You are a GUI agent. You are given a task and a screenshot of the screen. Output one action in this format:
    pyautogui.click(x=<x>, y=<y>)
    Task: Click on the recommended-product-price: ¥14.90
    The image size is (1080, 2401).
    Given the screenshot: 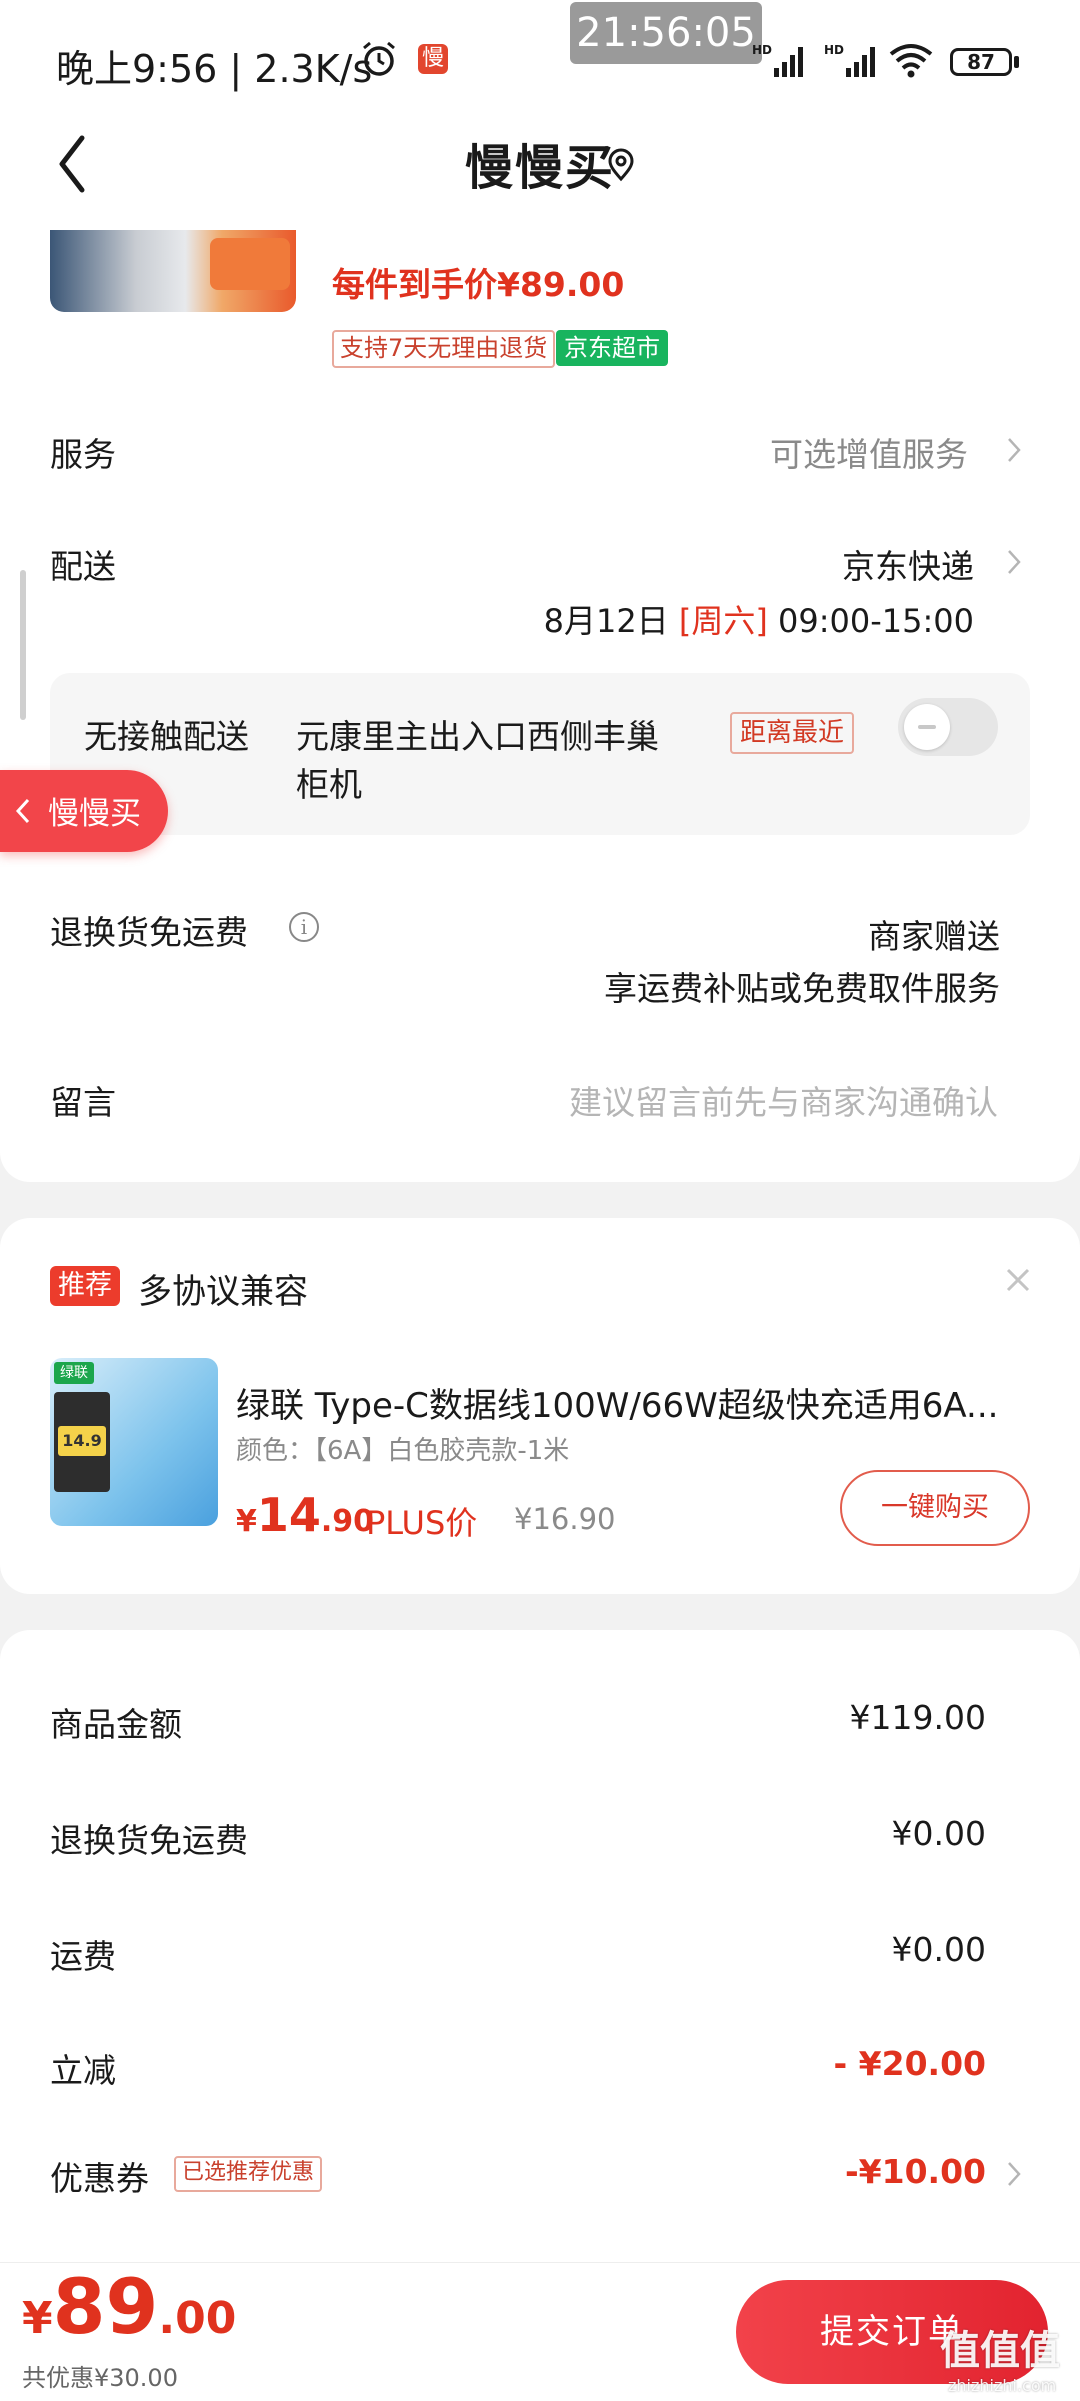 What is the action you would take?
    pyautogui.click(x=305, y=1515)
    